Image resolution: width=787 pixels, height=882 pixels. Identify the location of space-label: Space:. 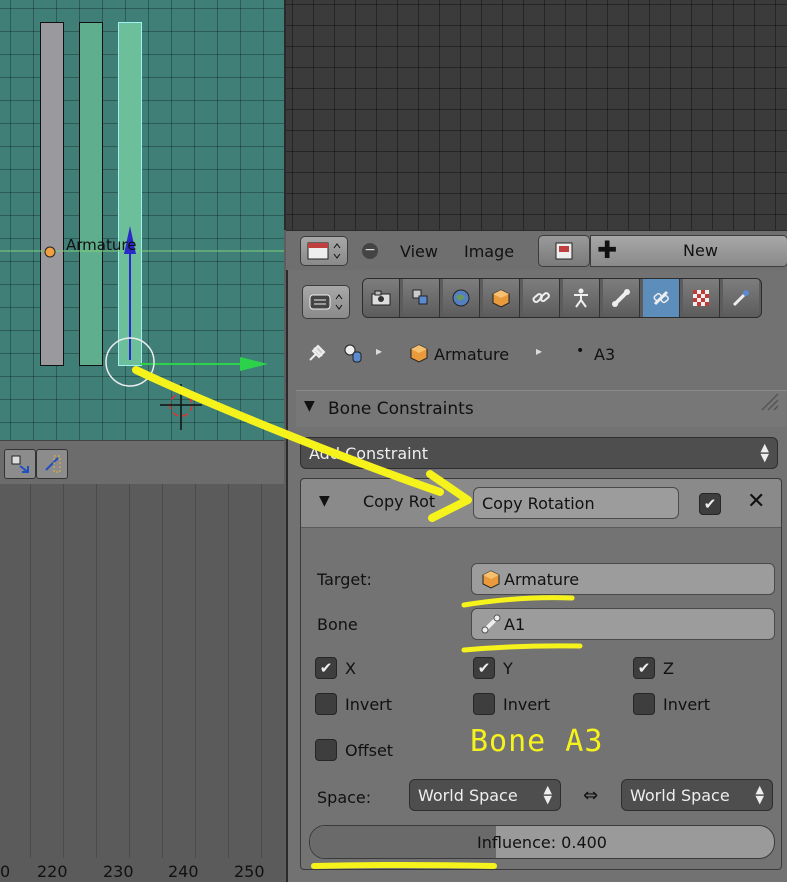
(344, 797).